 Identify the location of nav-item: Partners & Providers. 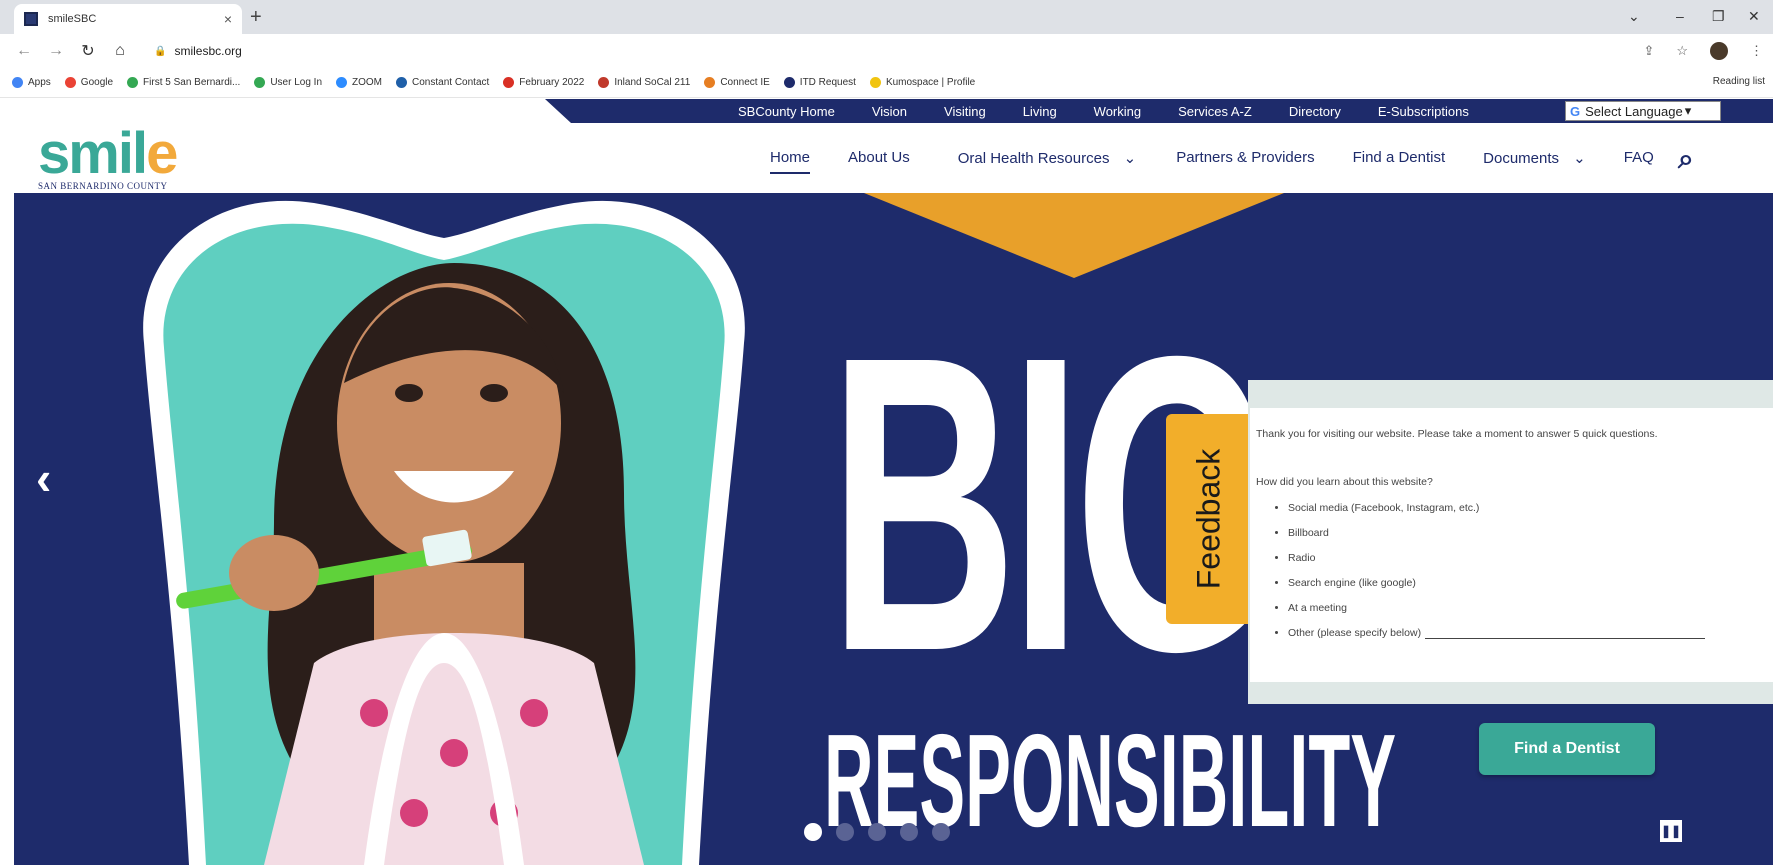
(1245, 158).